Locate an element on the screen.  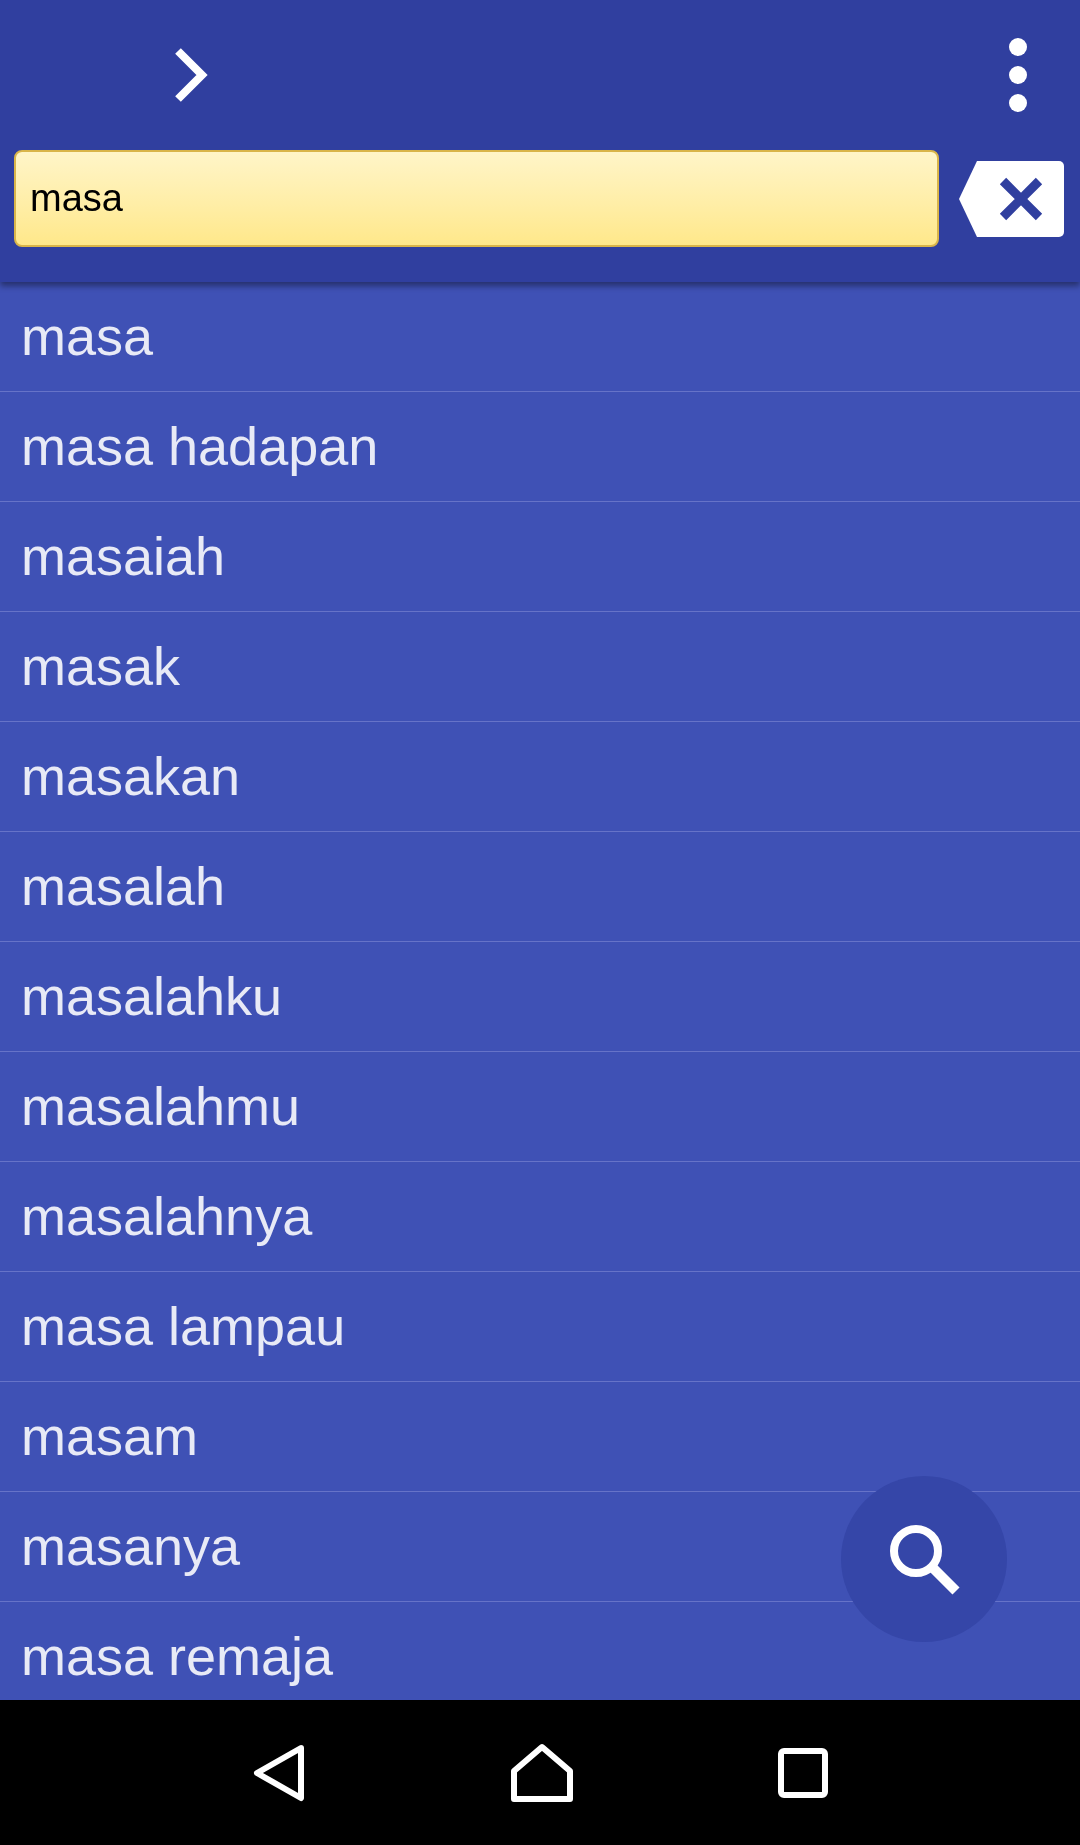
more-vertical-icon is located at coordinates (1018, 75).